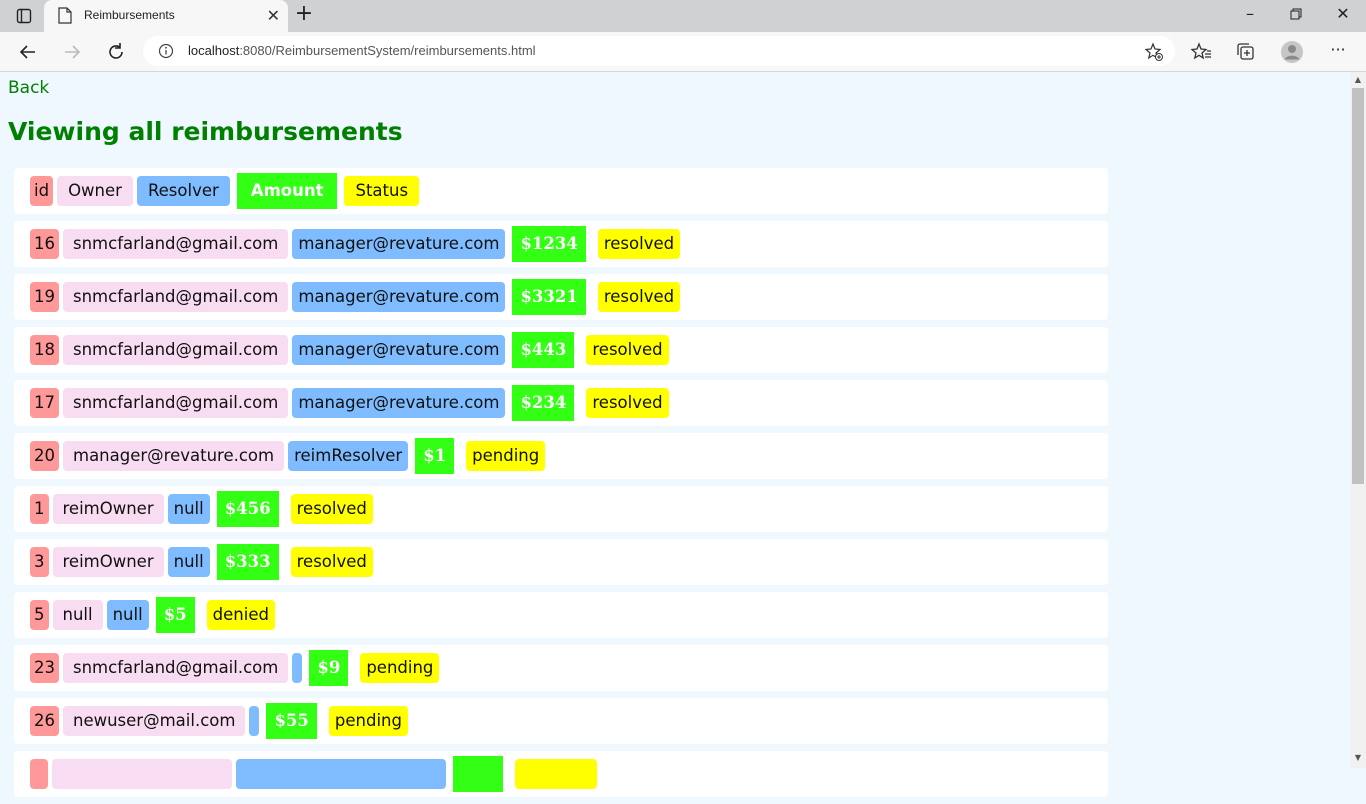  I want to click on header-status: Status, so click(382, 191).